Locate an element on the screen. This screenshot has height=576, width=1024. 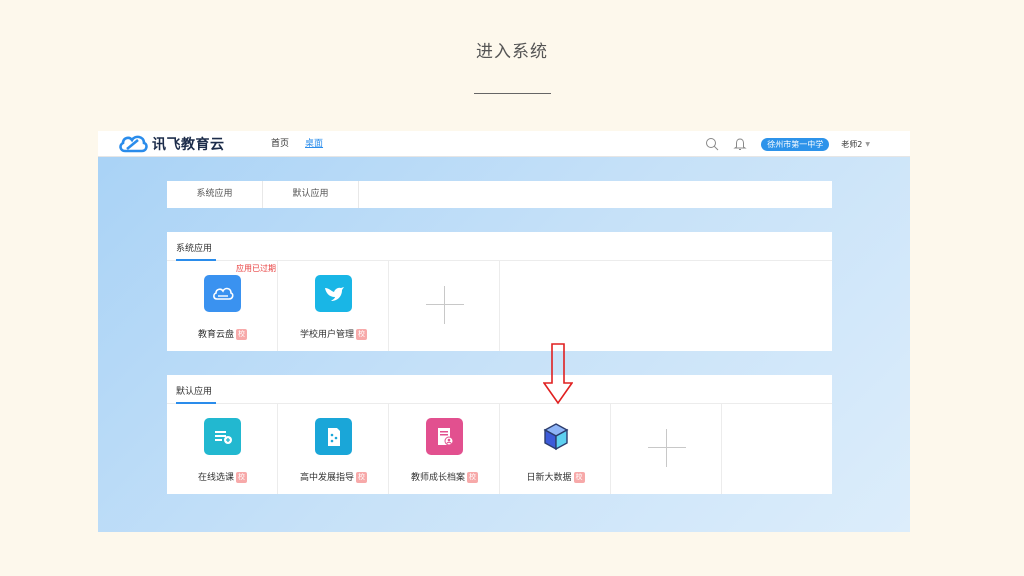
slide-title: 进入系统 is located at coordinates (512, 52).